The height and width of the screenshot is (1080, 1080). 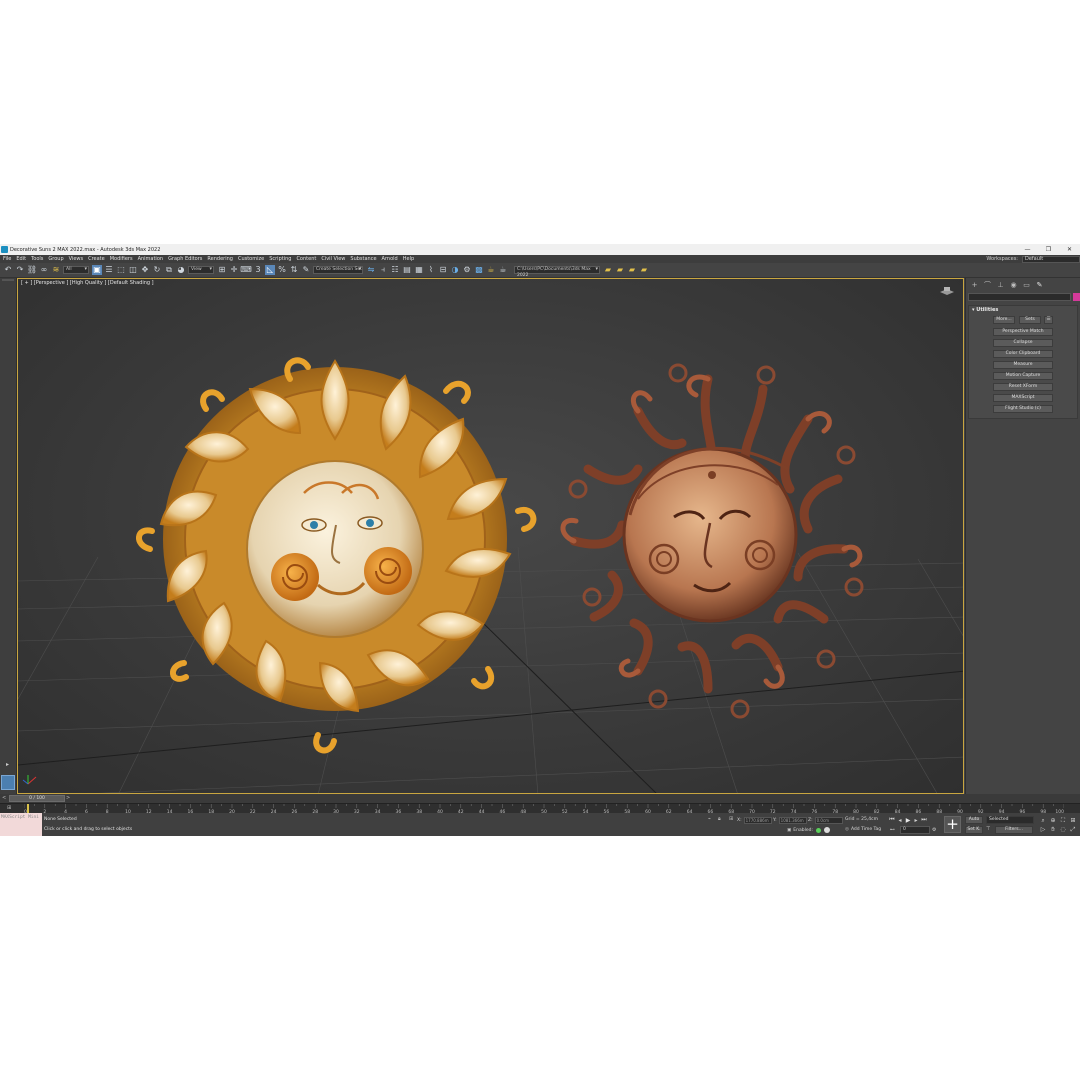 I want to click on project-folder-dropdown: C:\Users\PC\Documents\3ds Max 2022, so click(x=557, y=272).